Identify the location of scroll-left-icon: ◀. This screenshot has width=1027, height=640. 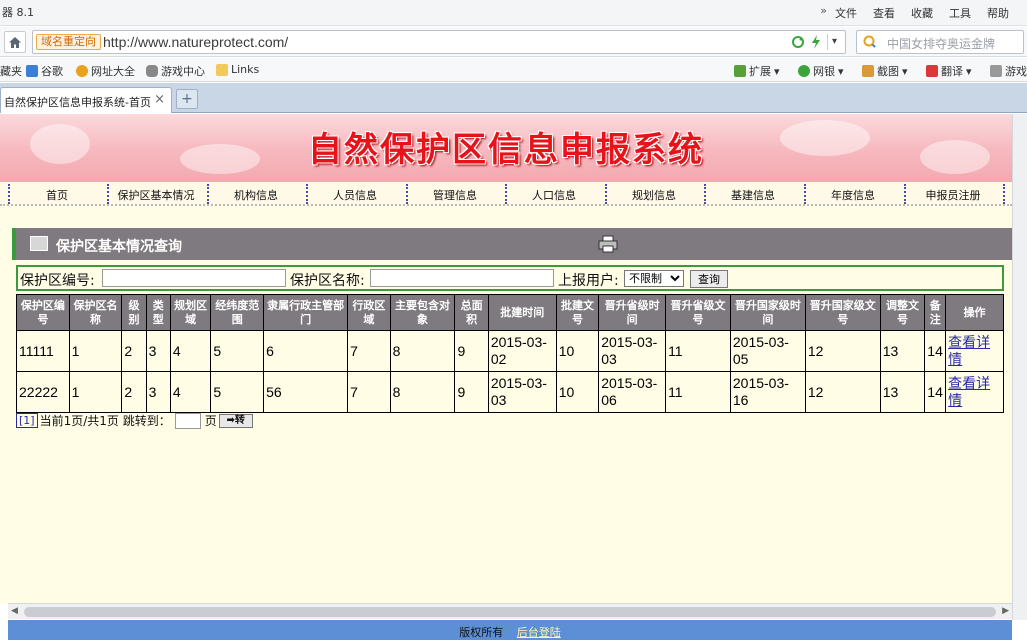
(14, 611).